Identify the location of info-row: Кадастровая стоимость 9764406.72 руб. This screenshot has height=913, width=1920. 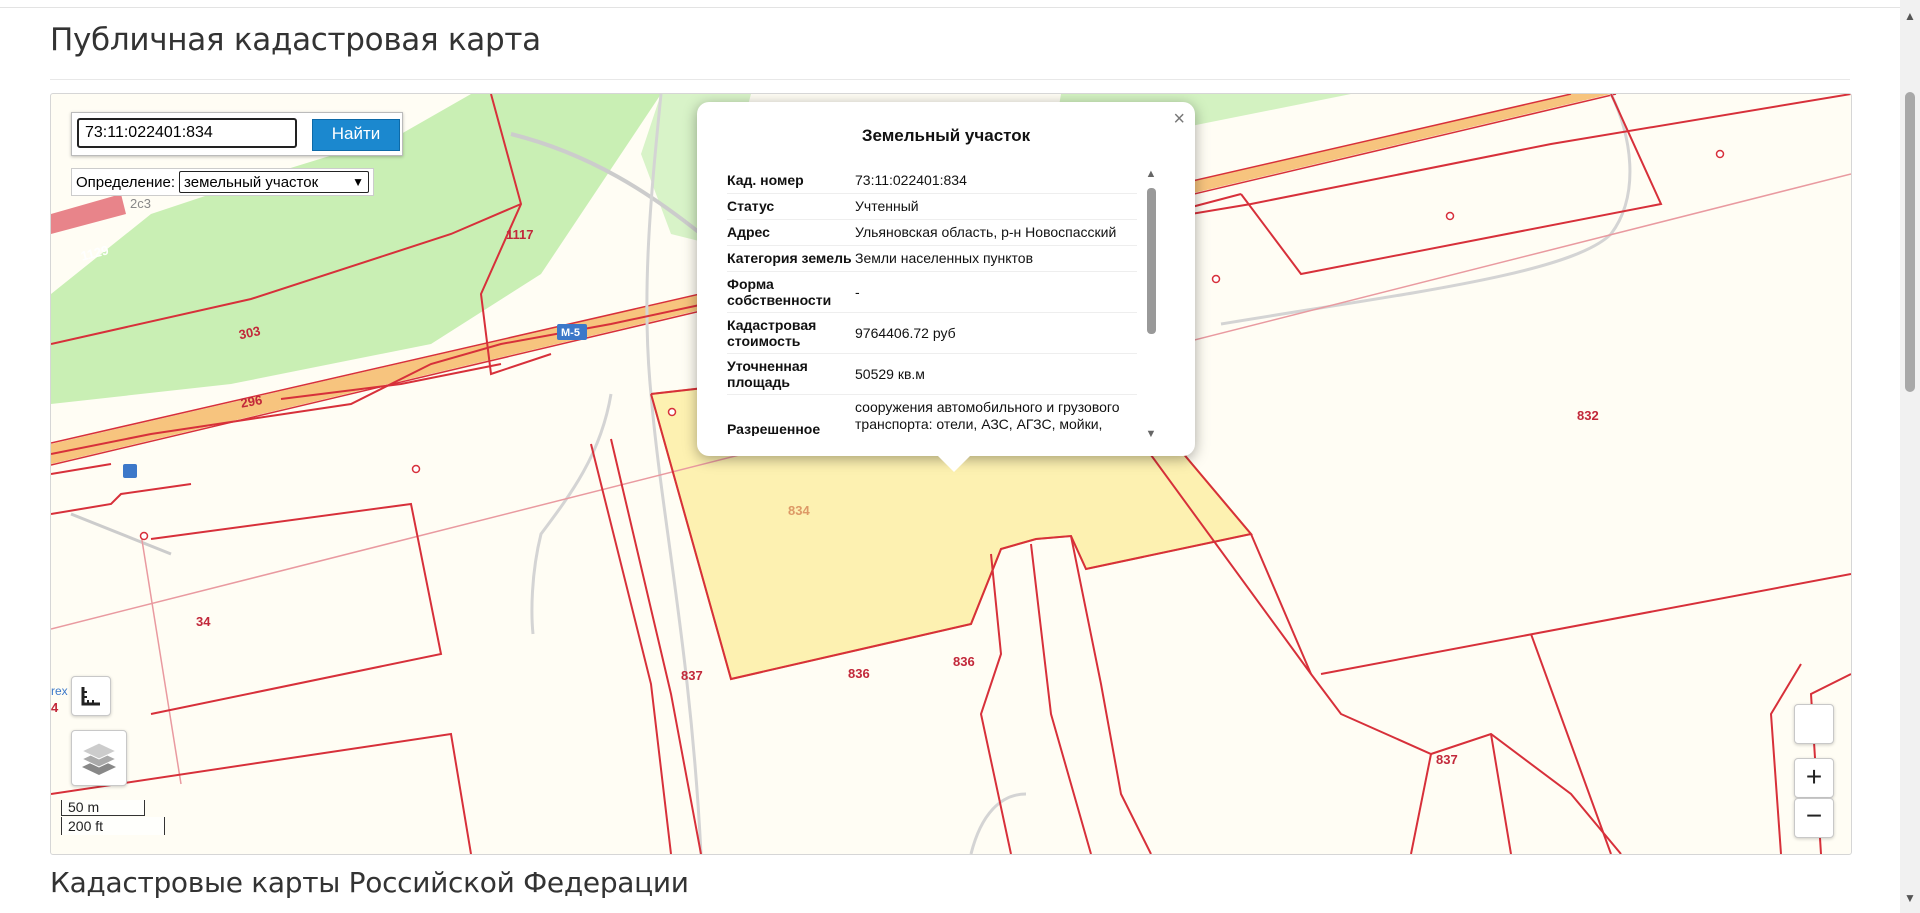
(932, 333).